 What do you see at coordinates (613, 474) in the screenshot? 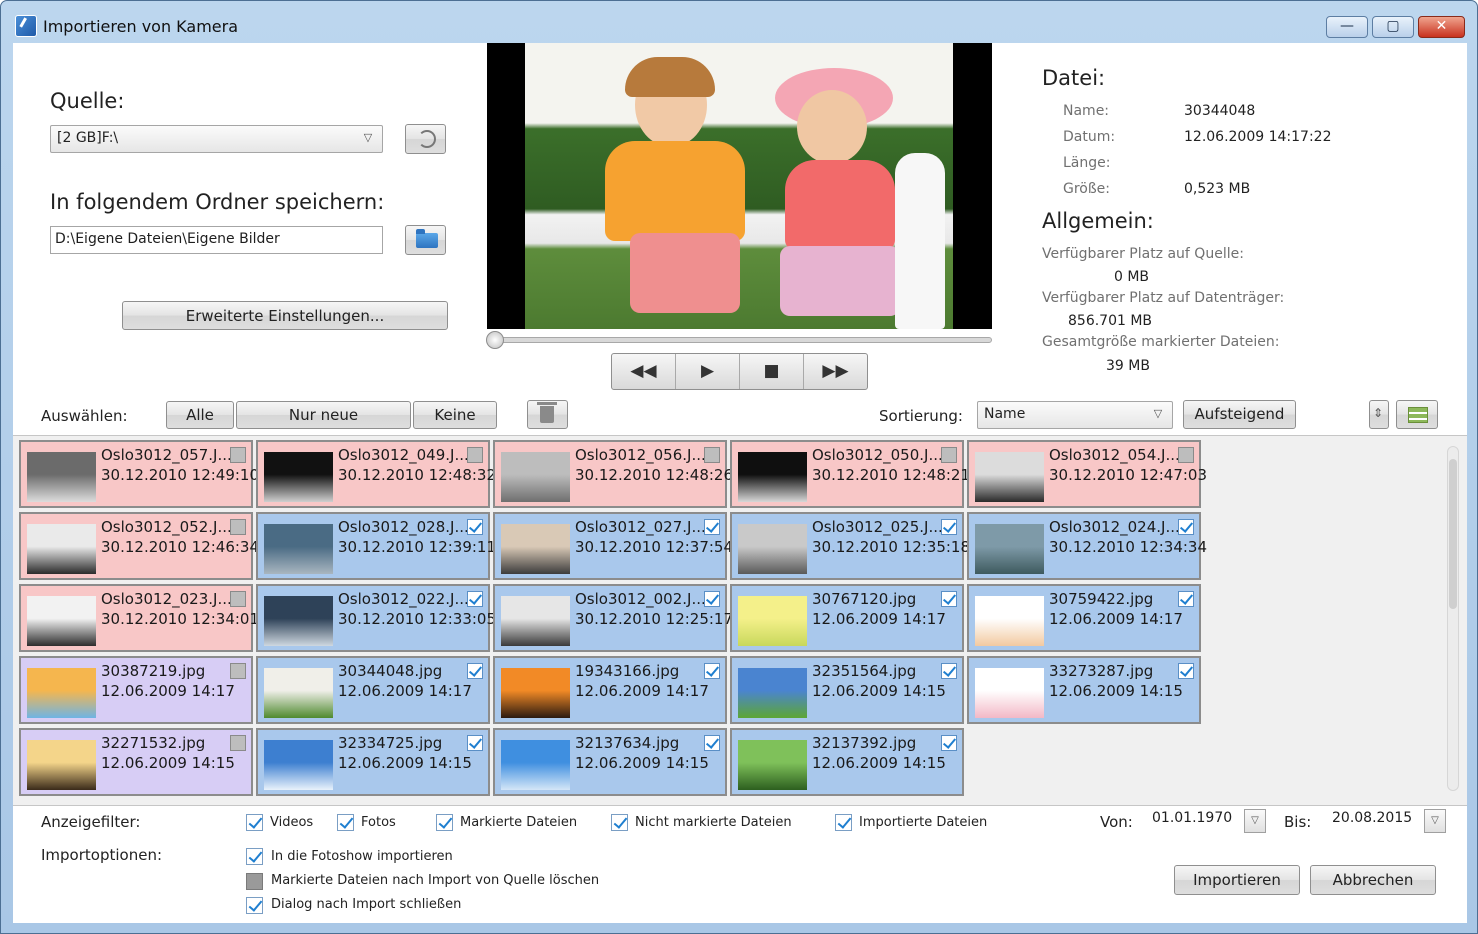
I see `file-tile: Oslo3012_056.J... 30.12.2010 12:48:26` at bounding box center [613, 474].